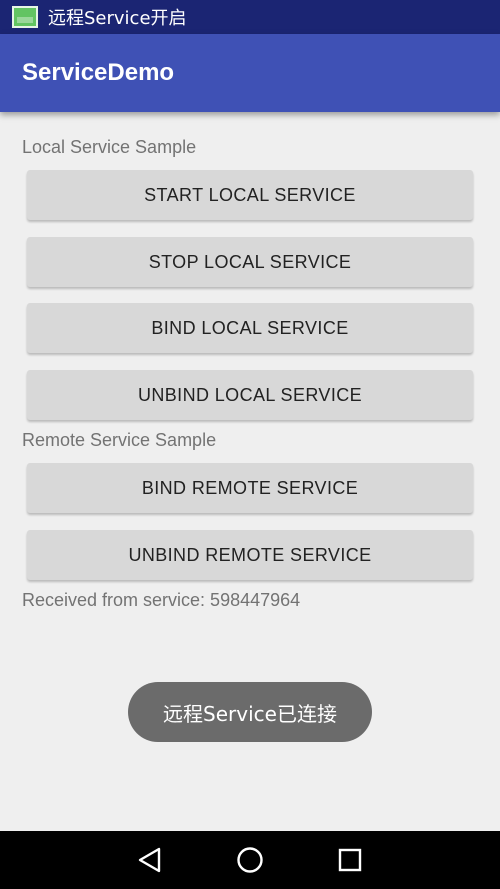 The height and width of the screenshot is (889, 500). Describe the element at coordinates (250, 328) in the screenshot. I see `bind-local-service-button: BIND LOCAL SERVICE` at that location.